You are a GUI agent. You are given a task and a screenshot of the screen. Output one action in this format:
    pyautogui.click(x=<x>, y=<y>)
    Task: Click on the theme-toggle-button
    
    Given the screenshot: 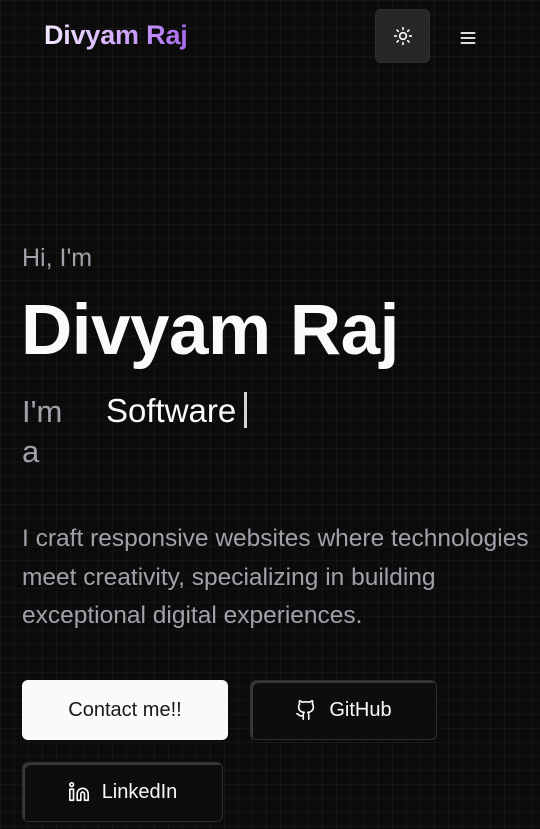 What is the action you would take?
    pyautogui.click(x=402, y=36)
    